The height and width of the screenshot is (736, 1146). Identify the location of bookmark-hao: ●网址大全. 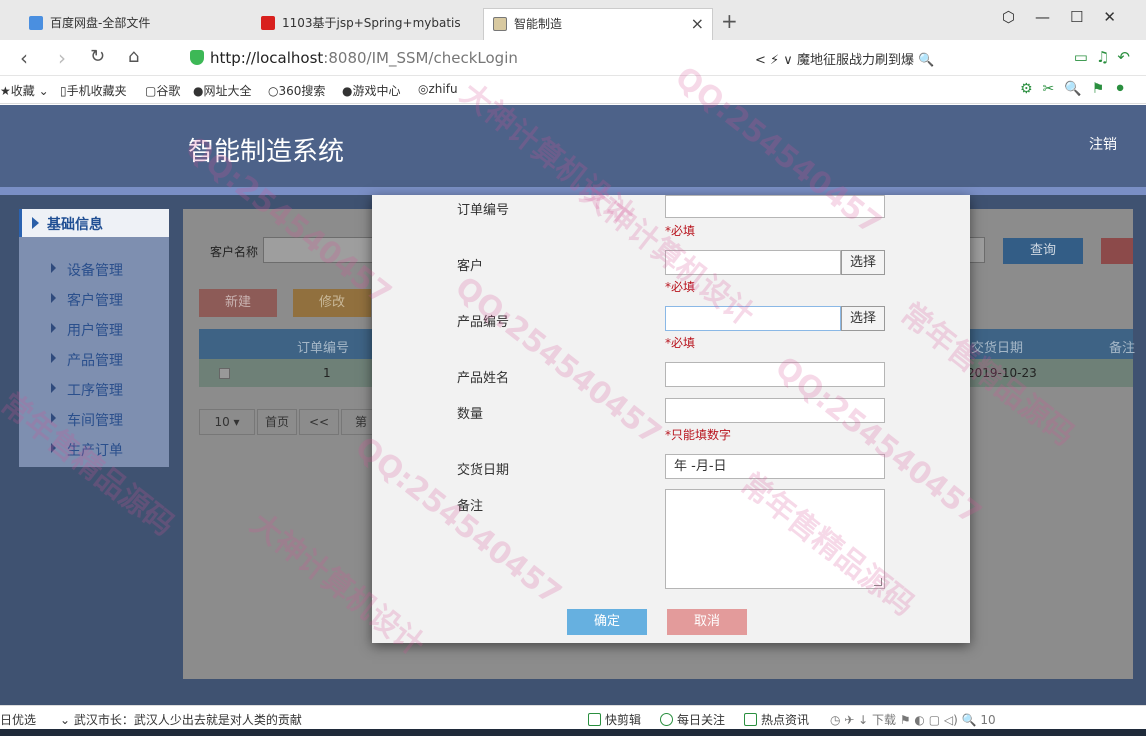
(222, 90).